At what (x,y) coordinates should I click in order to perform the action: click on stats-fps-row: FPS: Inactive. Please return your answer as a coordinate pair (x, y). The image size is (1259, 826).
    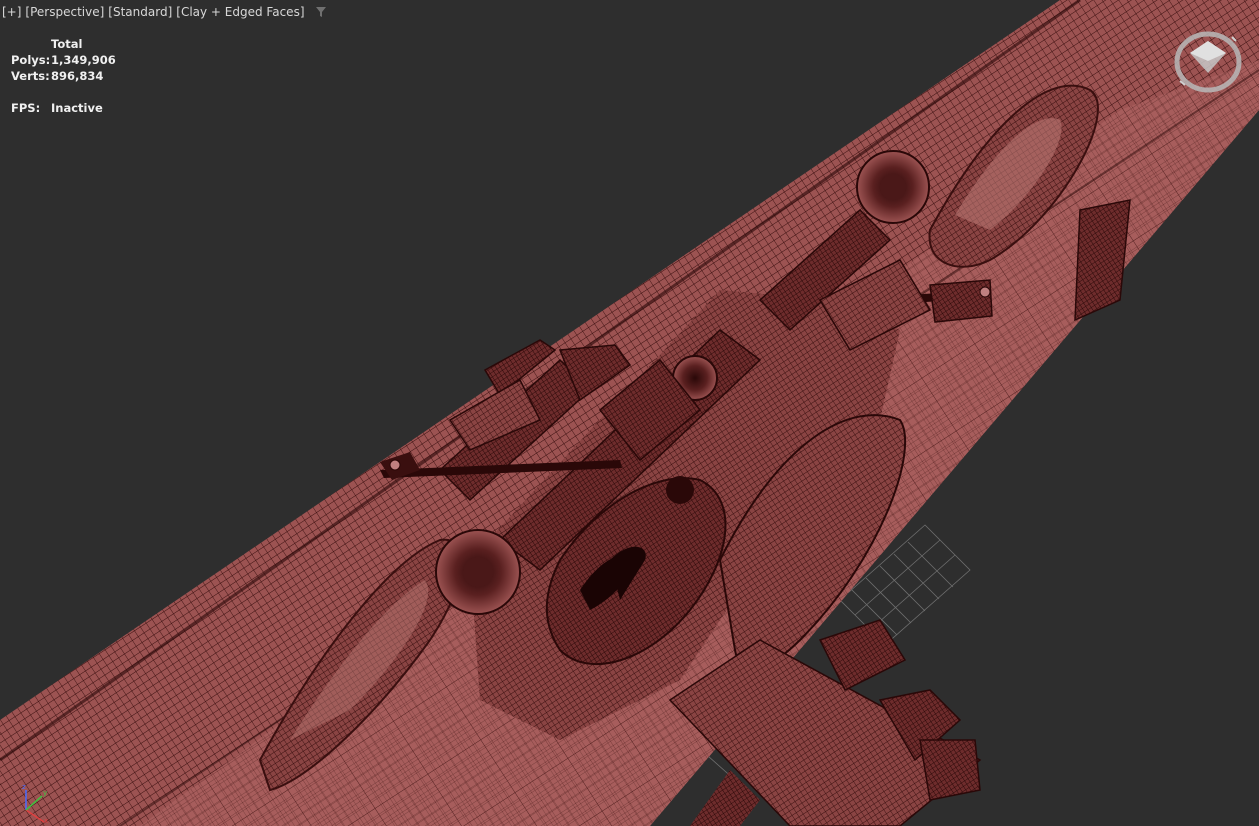
    Looking at the image, I should click on (63, 108).